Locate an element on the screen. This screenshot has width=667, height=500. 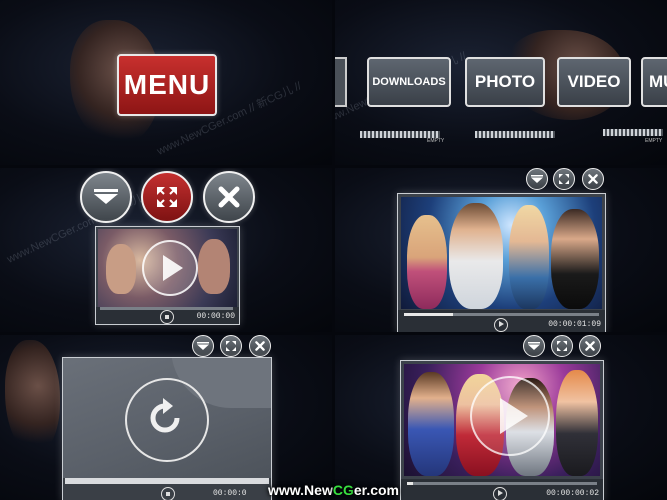
menu-button: MENU is located at coordinates (167, 85).